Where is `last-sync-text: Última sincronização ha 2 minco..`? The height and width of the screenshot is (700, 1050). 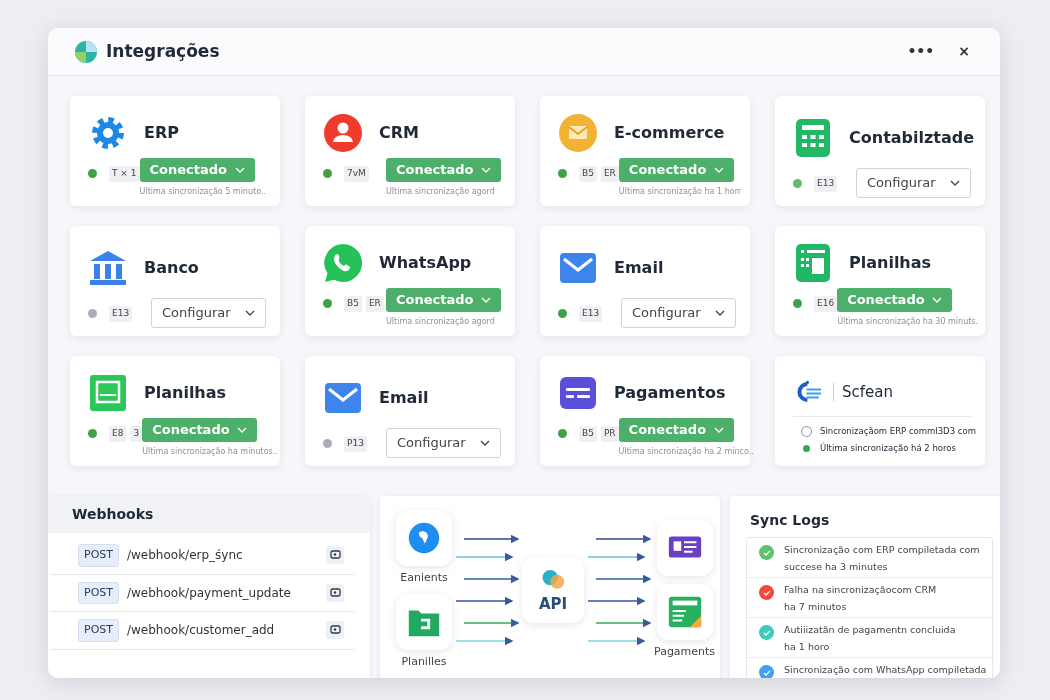
last-sync-text: Última sincronização ha 2 minco.. is located at coordinates (686, 452).